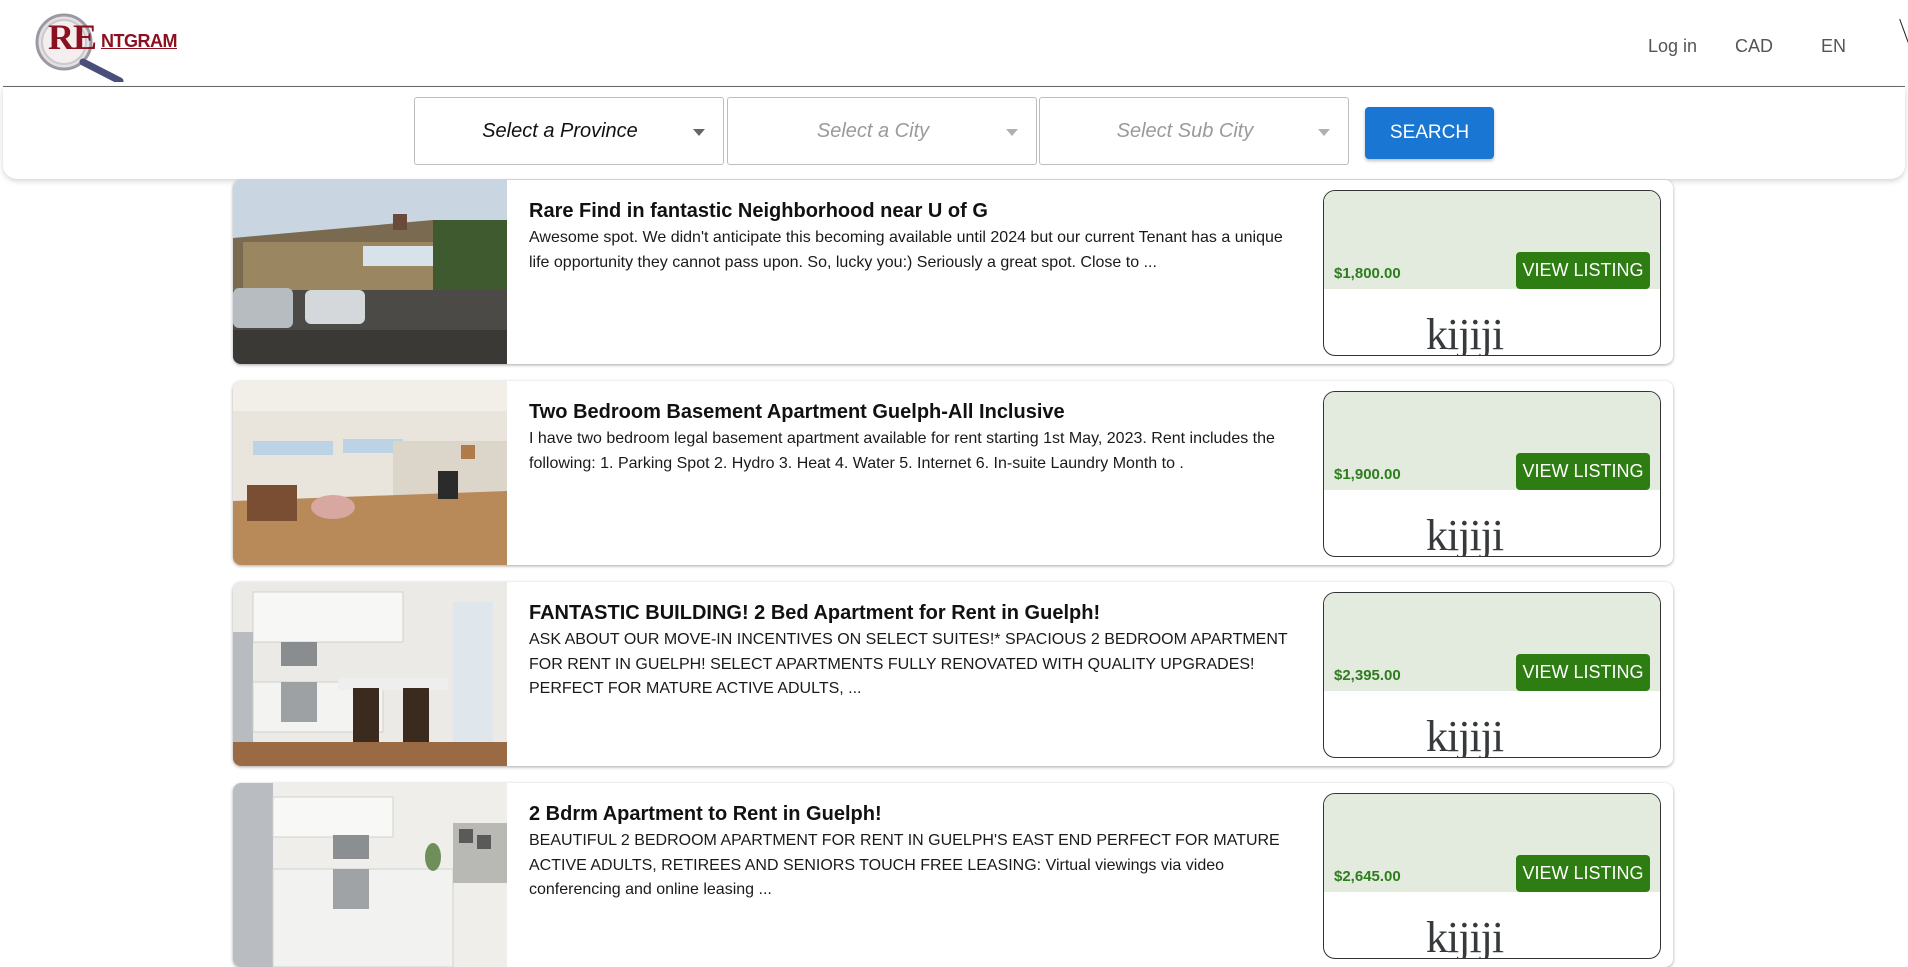 This screenshot has width=1908, height=967. What do you see at coordinates (1429, 133) in the screenshot?
I see `search-button: SEARCH` at bounding box center [1429, 133].